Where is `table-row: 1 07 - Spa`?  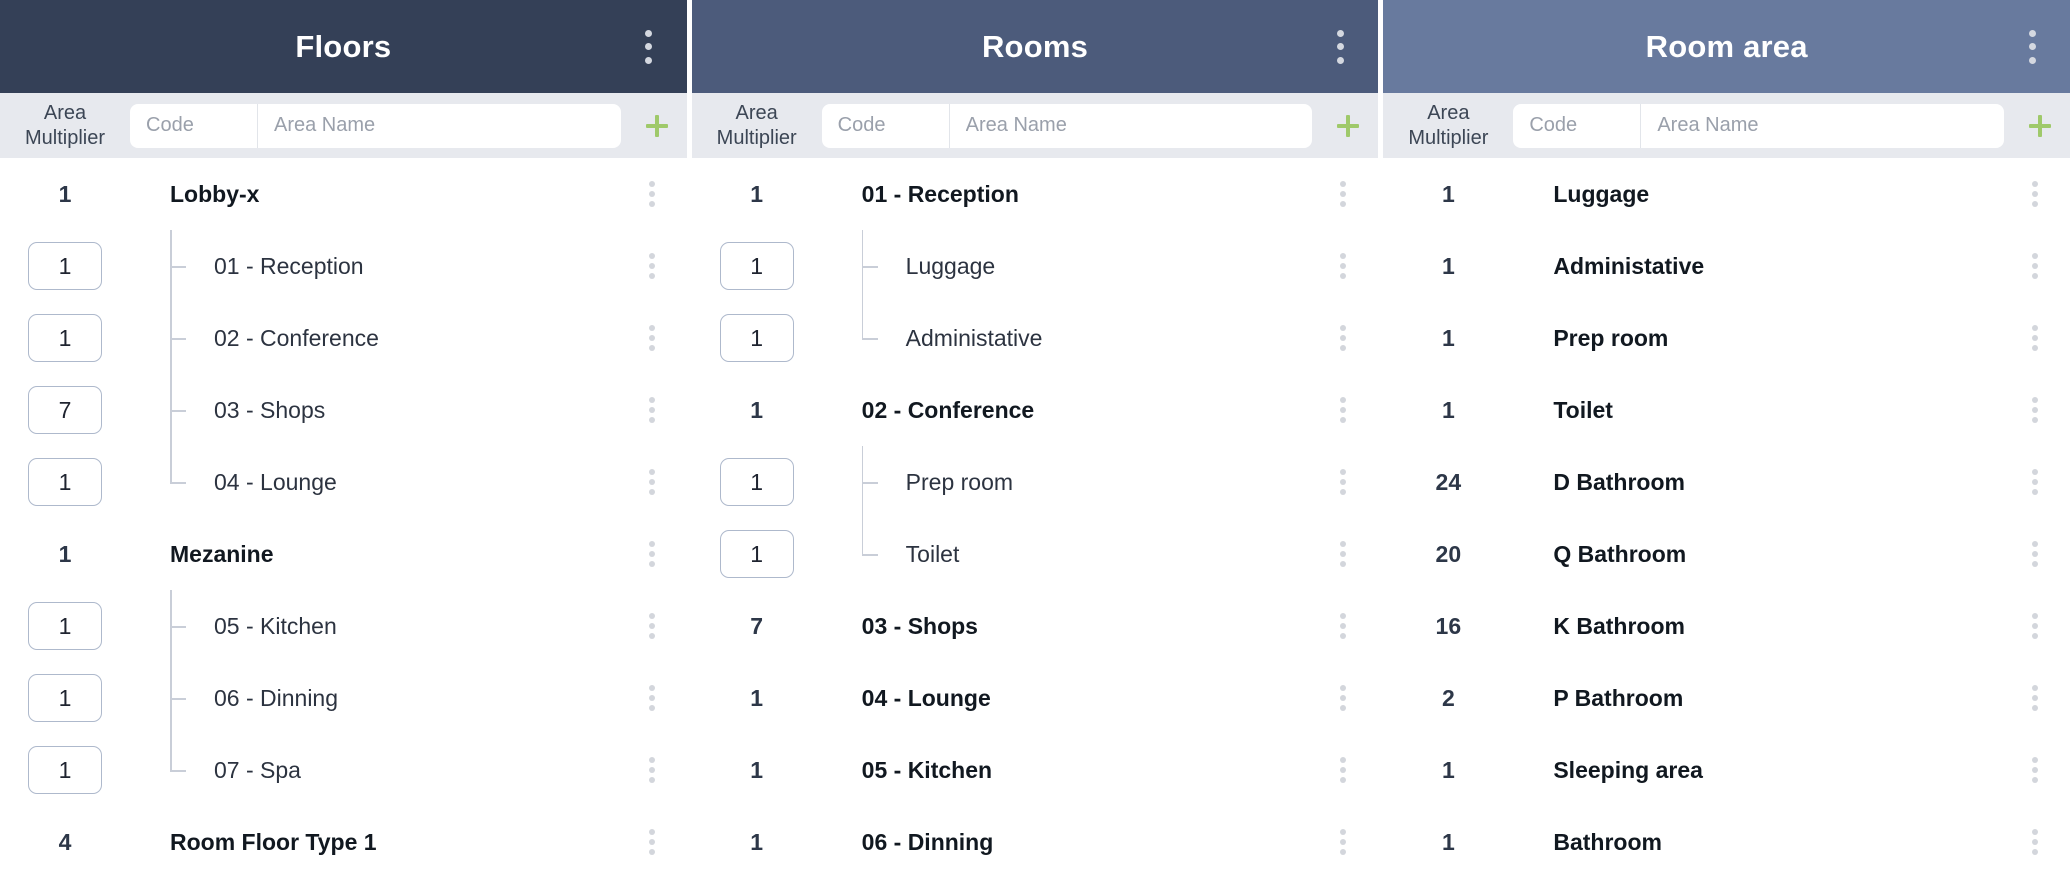
table-row: 1 07 - Spa is located at coordinates (343, 770).